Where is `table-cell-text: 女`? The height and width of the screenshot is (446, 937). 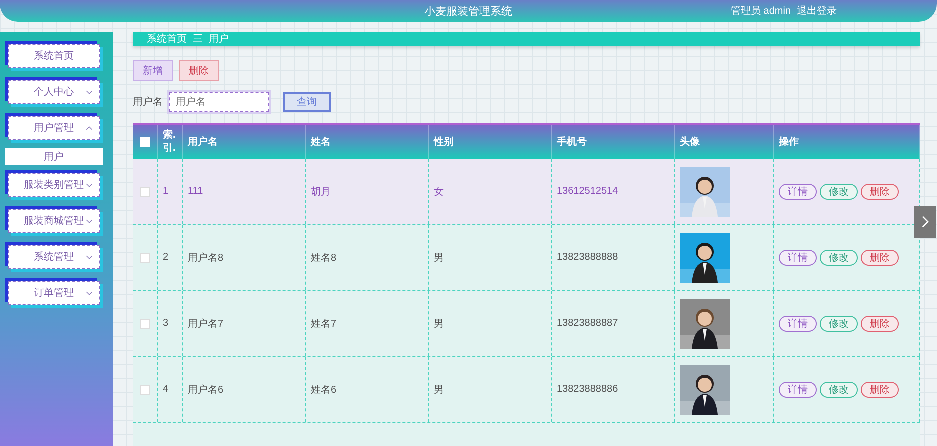
table-cell-text: 女 is located at coordinates (439, 192).